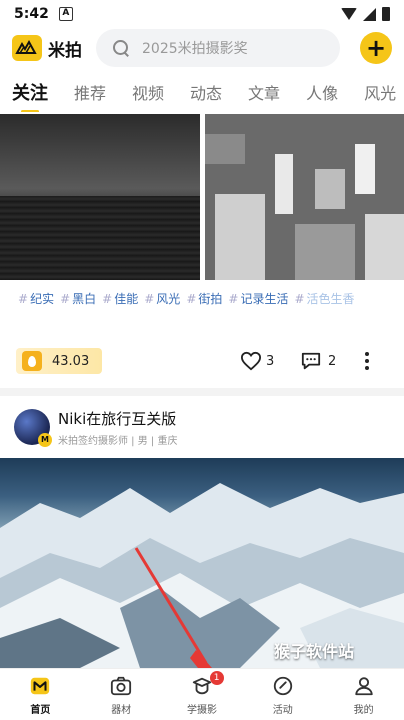  Describe the element at coordinates (31, 14) in the screenshot. I see `status-time: 5:42` at that location.